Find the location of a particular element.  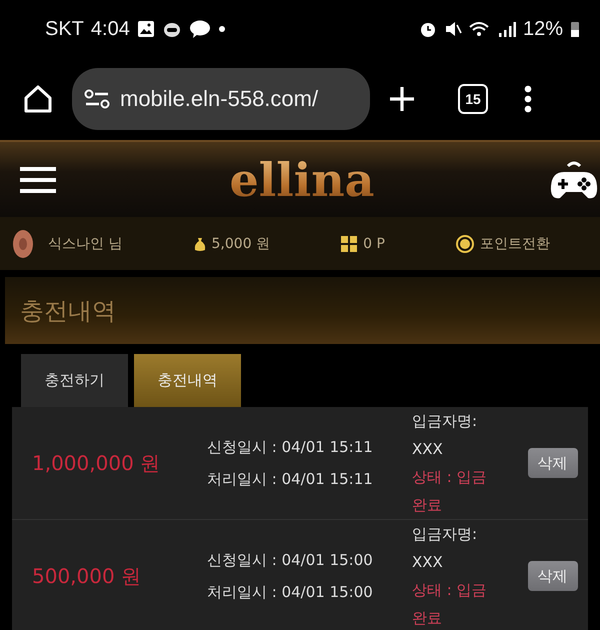

request-time: 신청일시 : 04/01 15:00 is located at coordinates (290, 560).